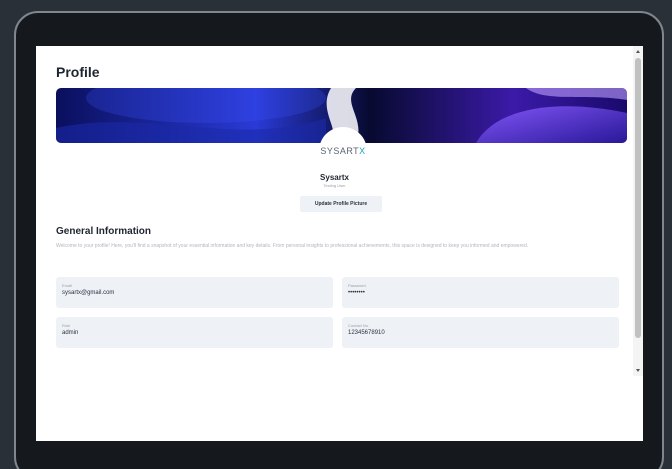  I want to click on profile-avatar: SYSARTX, so click(343, 151).